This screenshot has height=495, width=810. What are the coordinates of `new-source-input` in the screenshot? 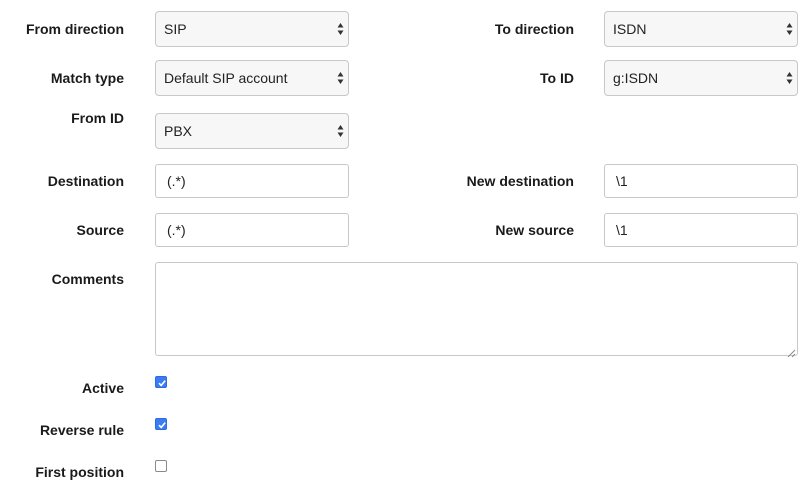 It's located at (701, 230).